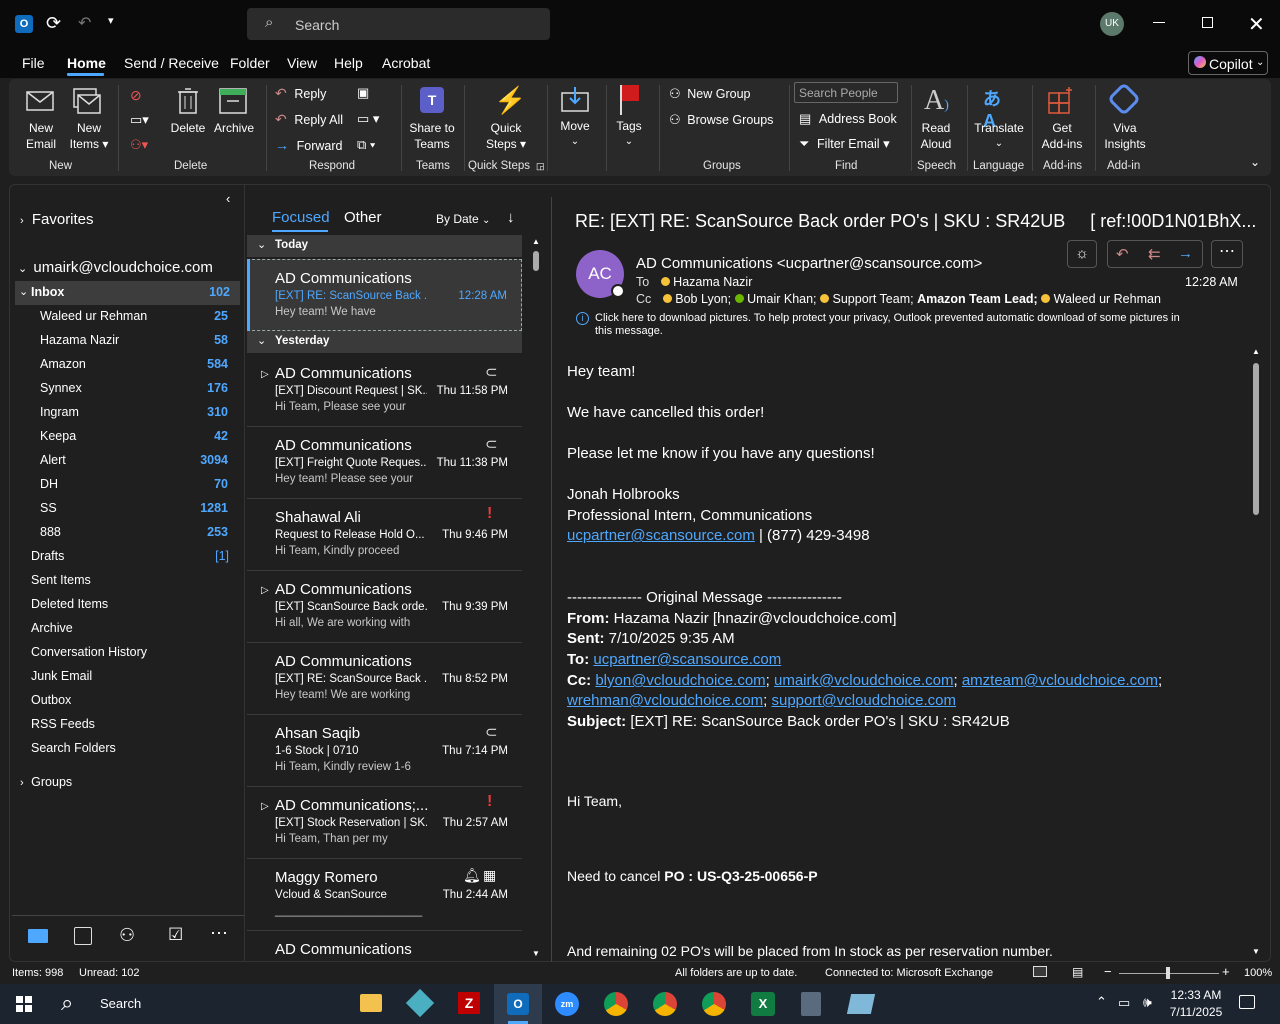  What do you see at coordinates (1082, 254) in the screenshot?
I see `theme-toggle-button: ☼` at bounding box center [1082, 254].